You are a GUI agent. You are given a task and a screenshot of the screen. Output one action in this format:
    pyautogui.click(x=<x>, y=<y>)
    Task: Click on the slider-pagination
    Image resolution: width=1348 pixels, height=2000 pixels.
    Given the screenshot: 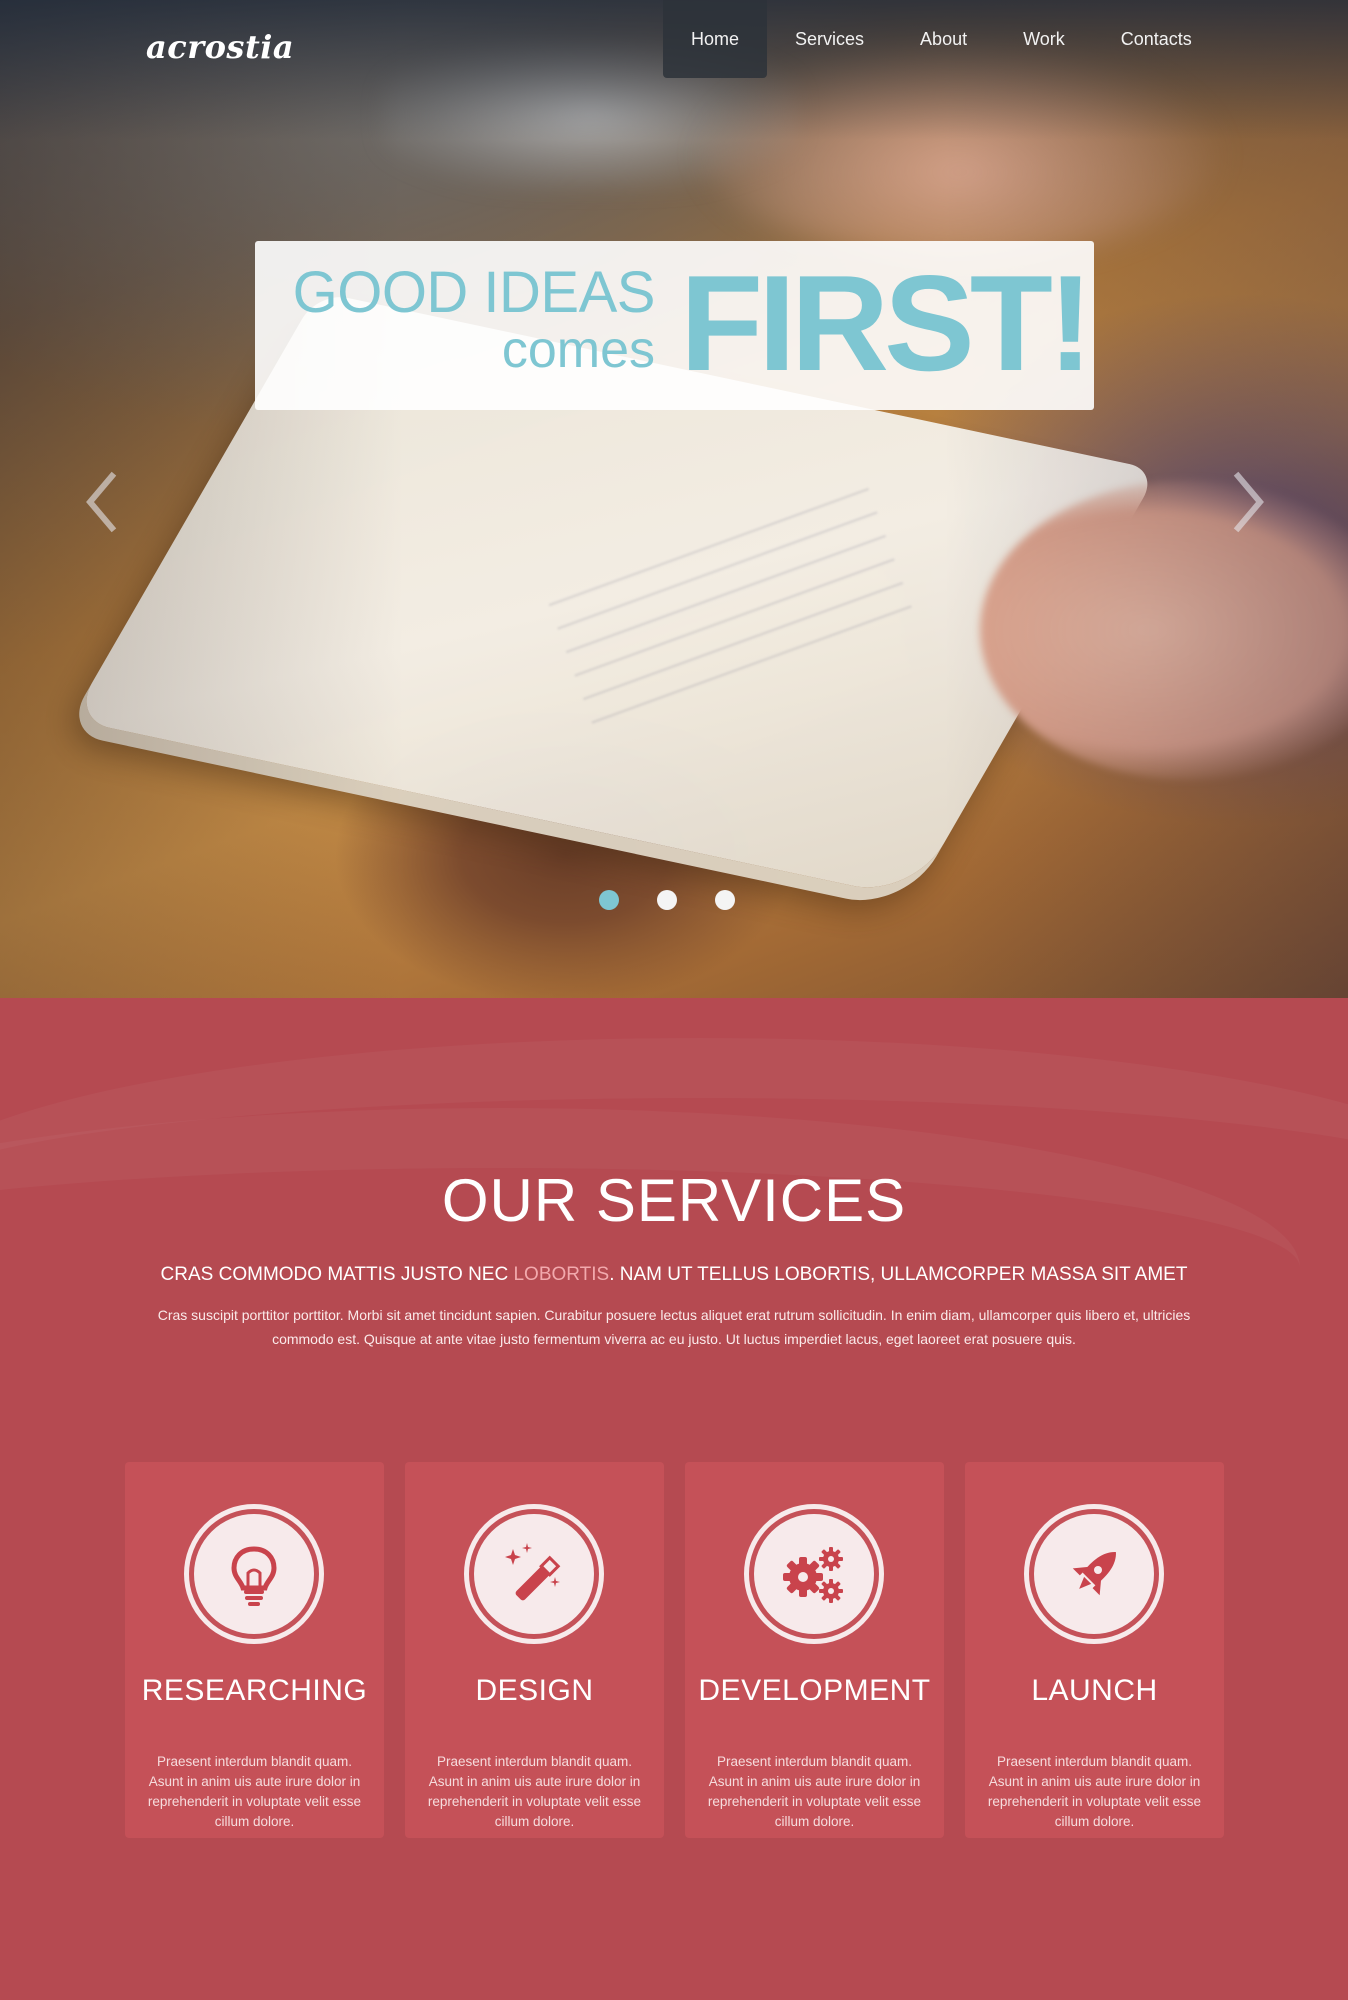 What is the action you would take?
    pyautogui.click(x=667, y=900)
    